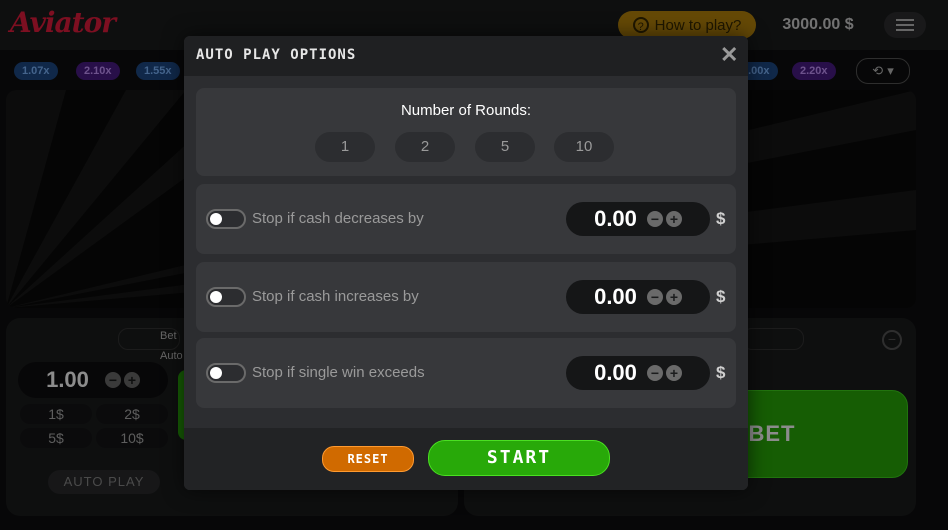 This screenshot has height=530, width=948. What do you see at coordinates (345, 147) in the screenshot?
I see `round-option-1: 1` at bounding box center [345, 147].